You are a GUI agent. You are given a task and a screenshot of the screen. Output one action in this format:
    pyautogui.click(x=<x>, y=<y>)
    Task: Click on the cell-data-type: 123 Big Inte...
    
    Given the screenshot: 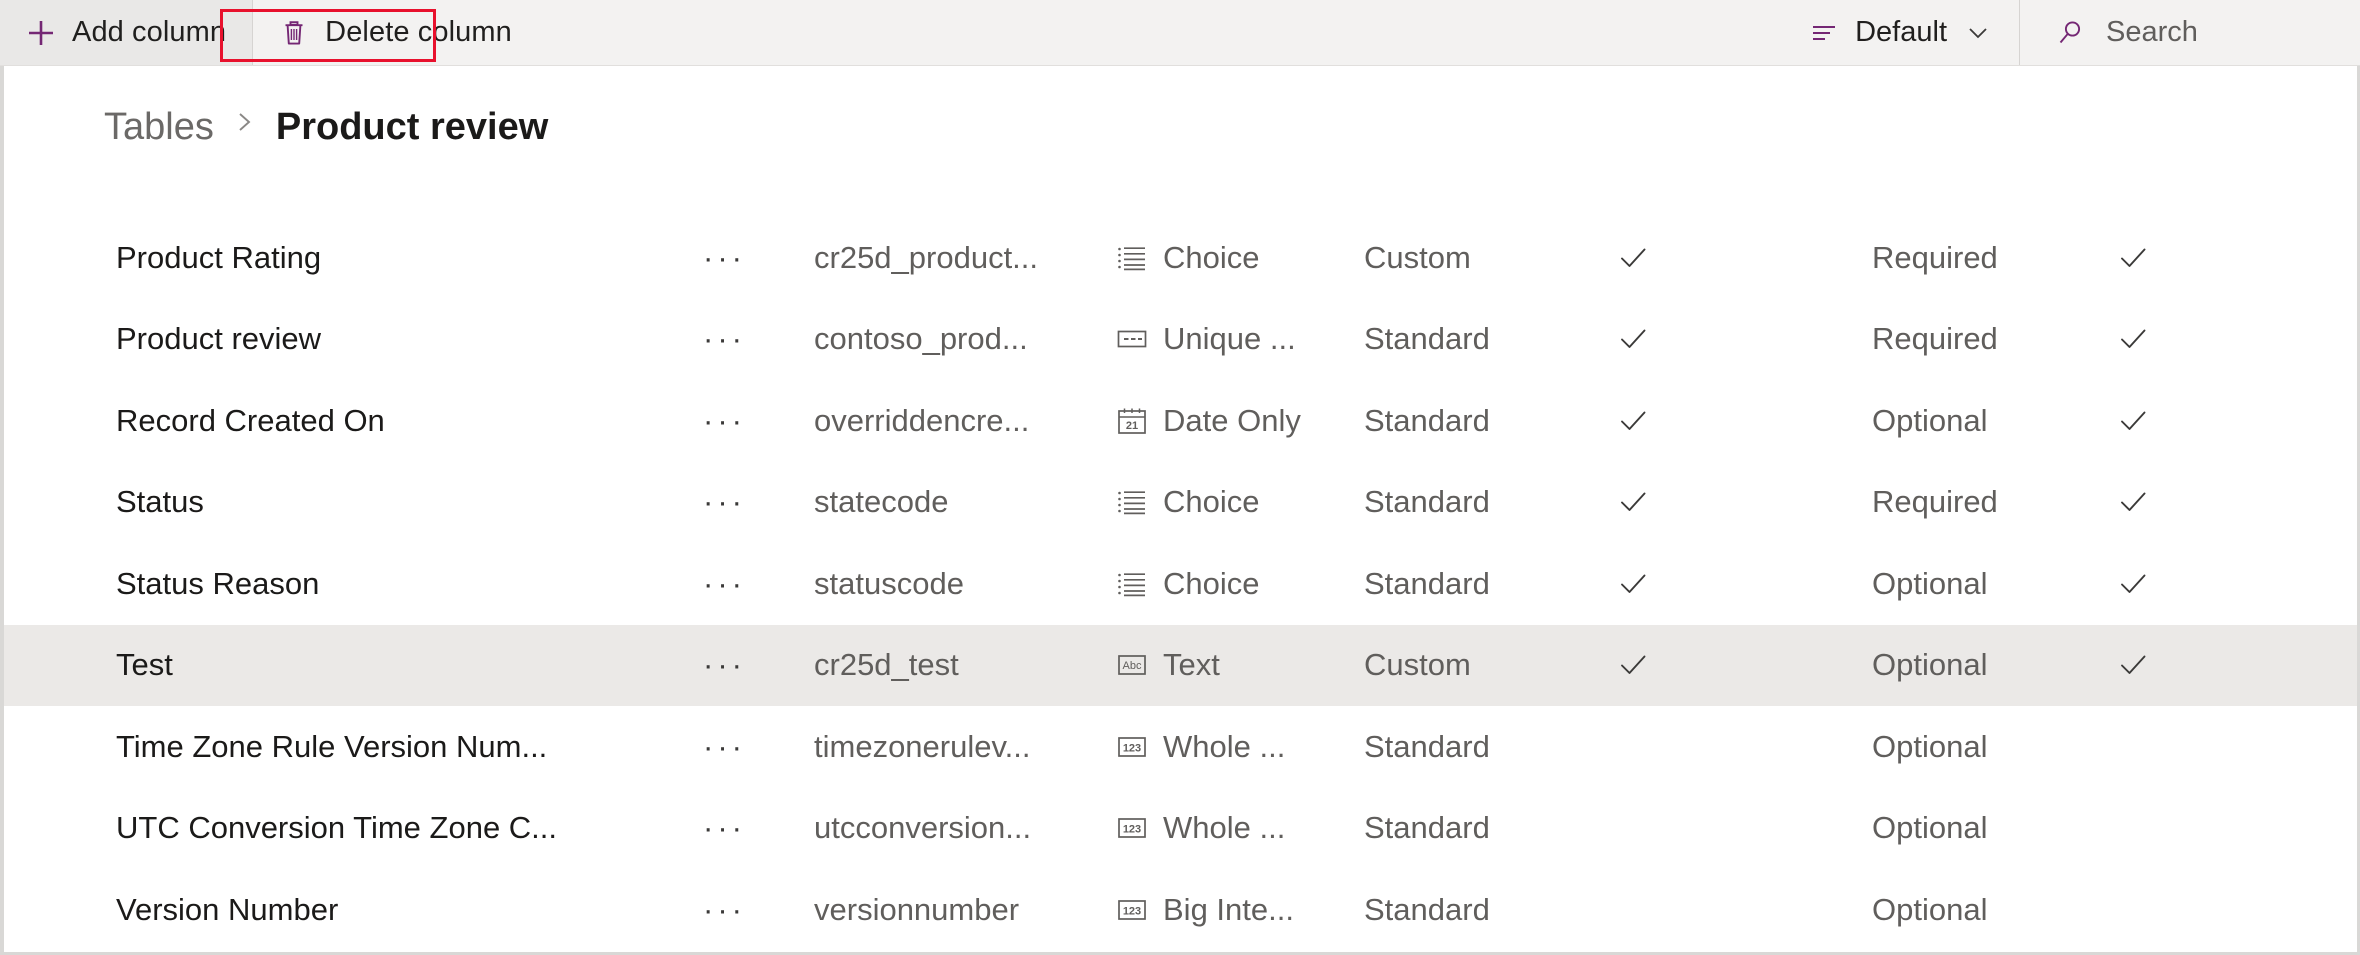 What is the action you would take?
    pyautogui.click(x=1204, y=910)
    